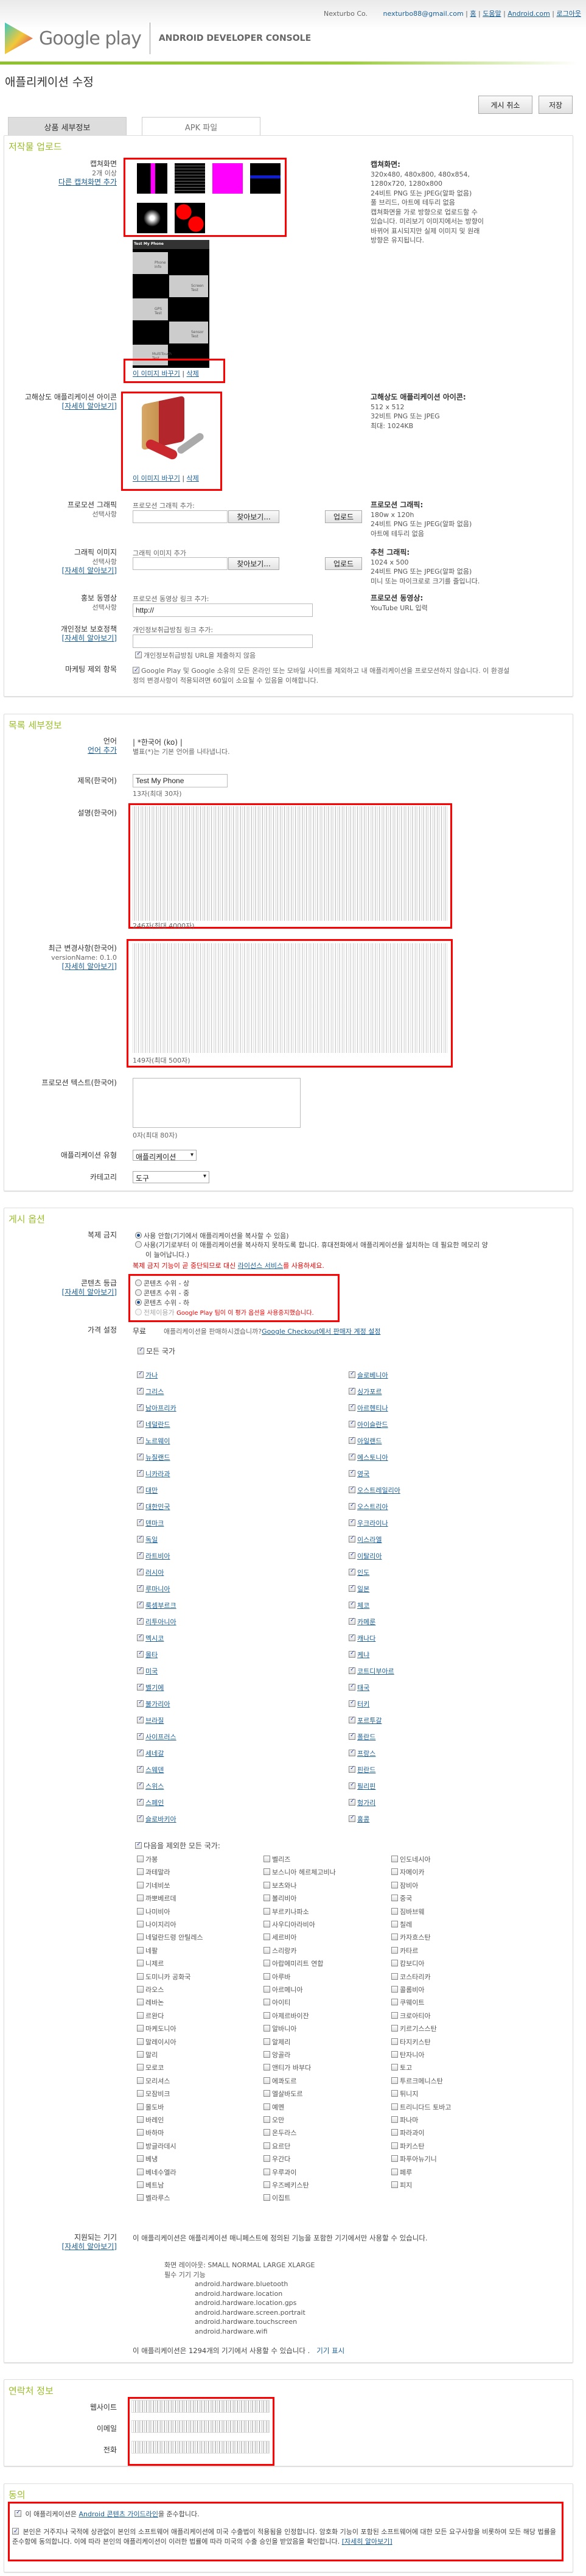 This screenshot has width=586, height=2576. What do you see at coordinates (157, 1704) in the screenshot?
I see `country-name: 불가리아` at bounding box center [157, 1704].